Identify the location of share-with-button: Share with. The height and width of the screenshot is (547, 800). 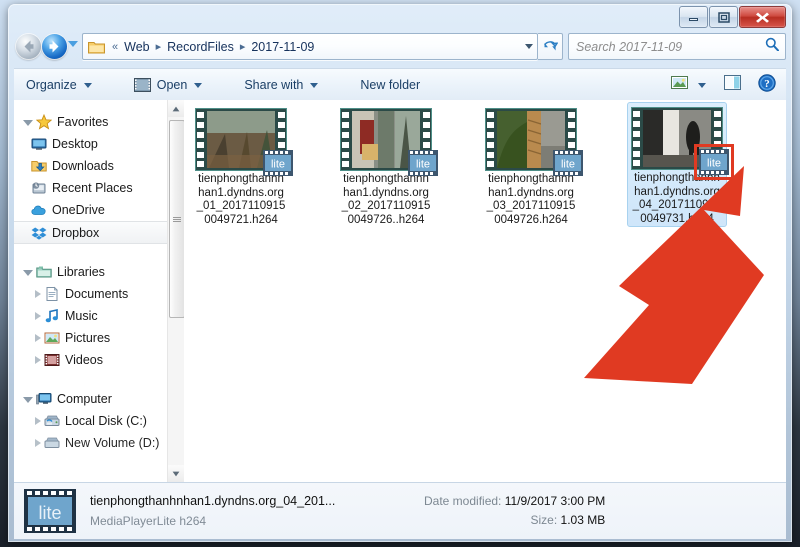
(281, 85).